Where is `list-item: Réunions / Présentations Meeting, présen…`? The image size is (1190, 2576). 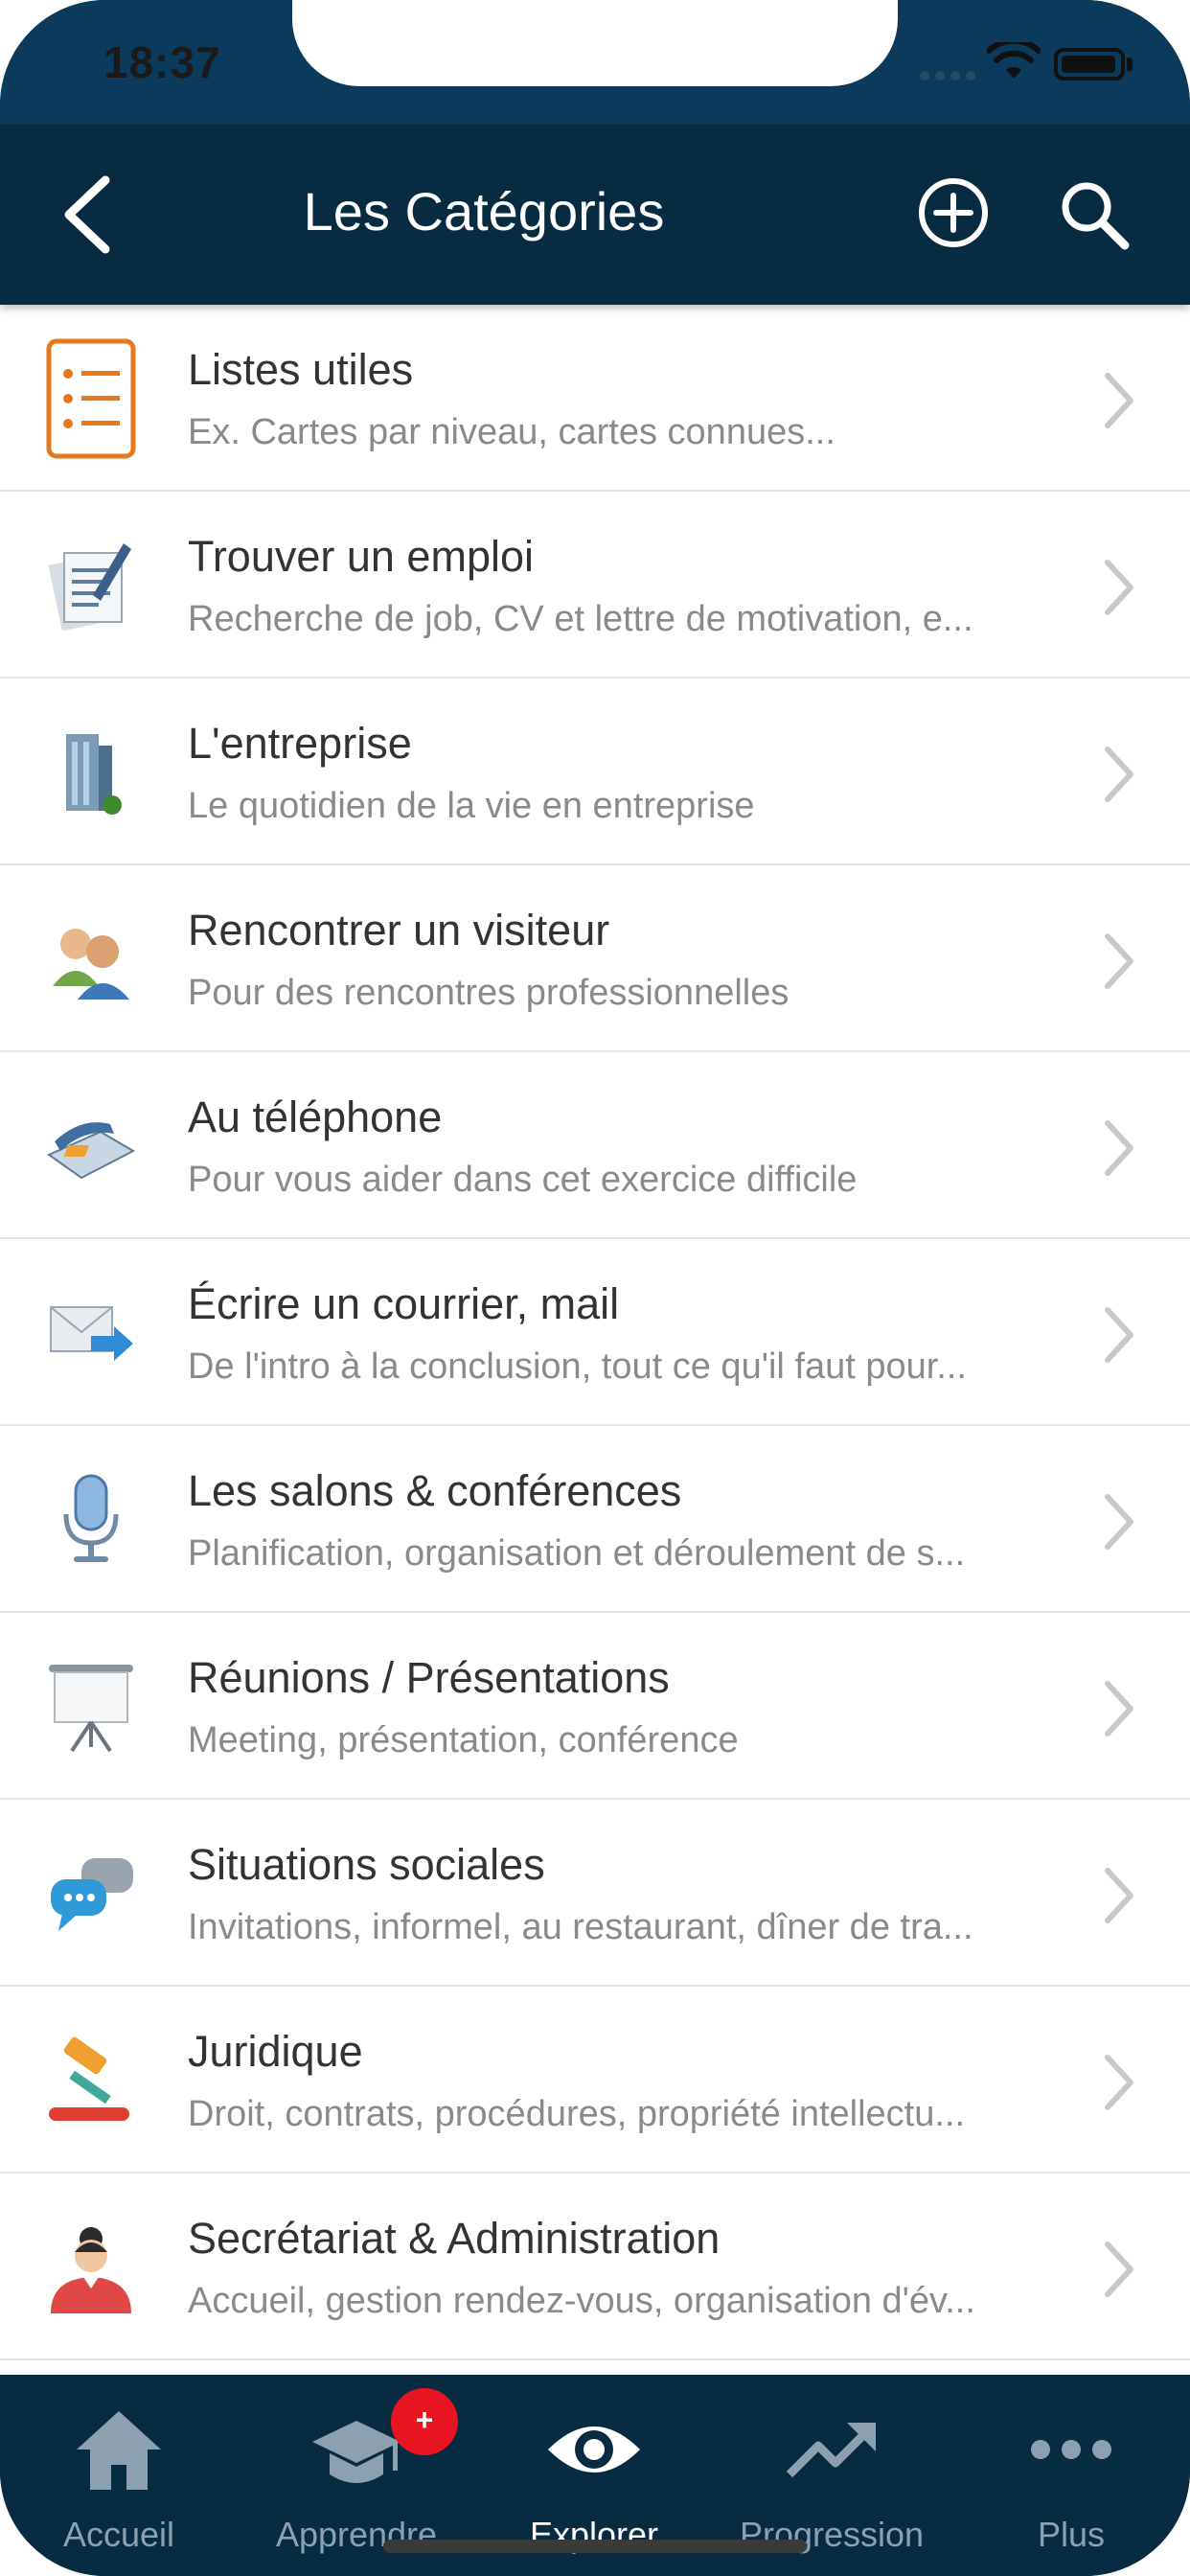
list-item: Réunions / Présentations Meeting, présen… is located at coordinates (595, 1706).